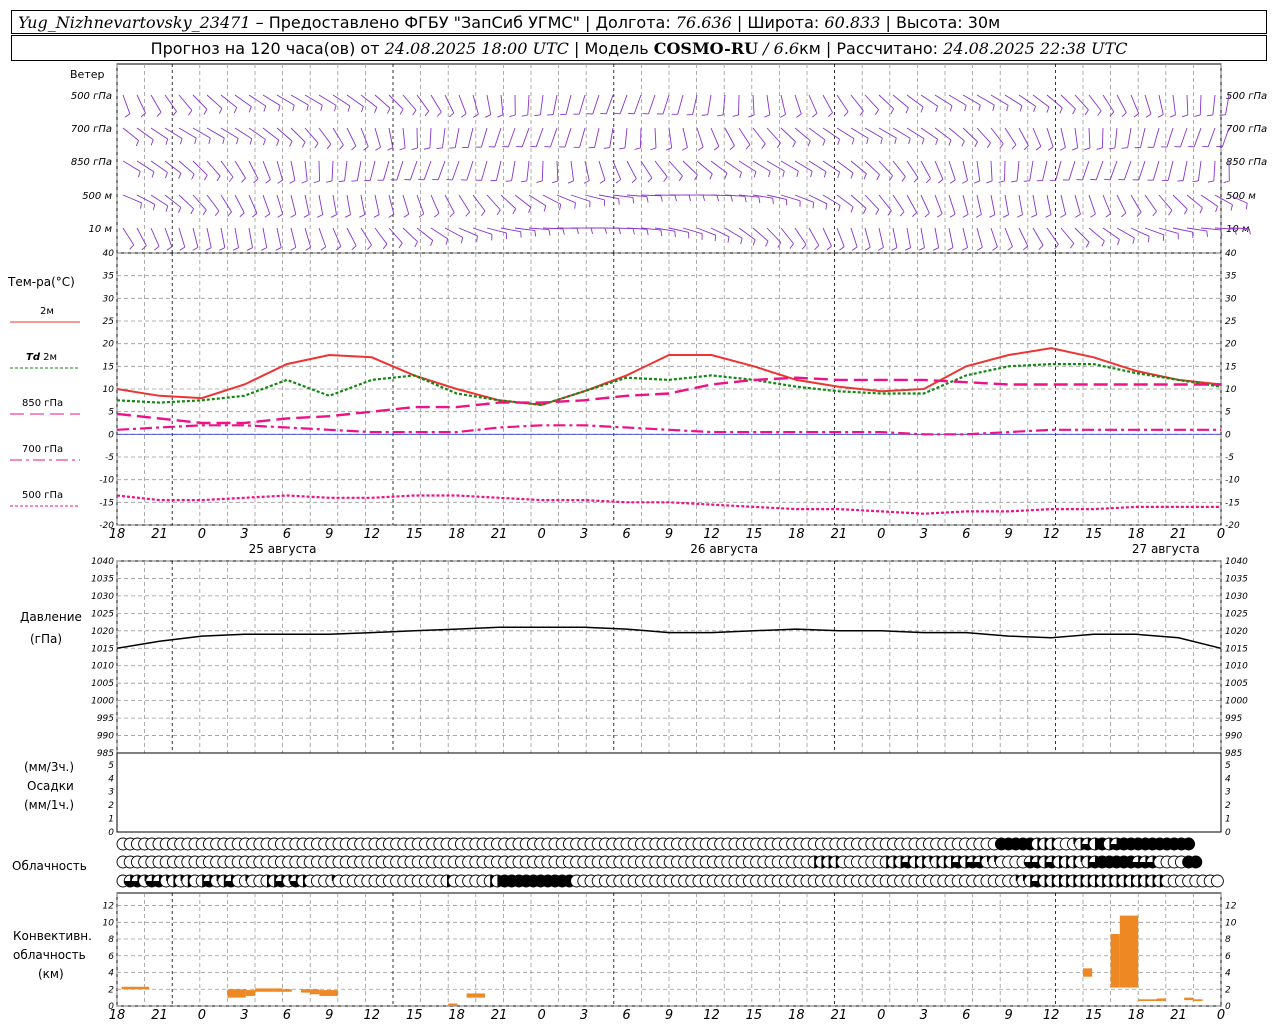  I want to click on temp-xtick: 18, so click(117, 534).